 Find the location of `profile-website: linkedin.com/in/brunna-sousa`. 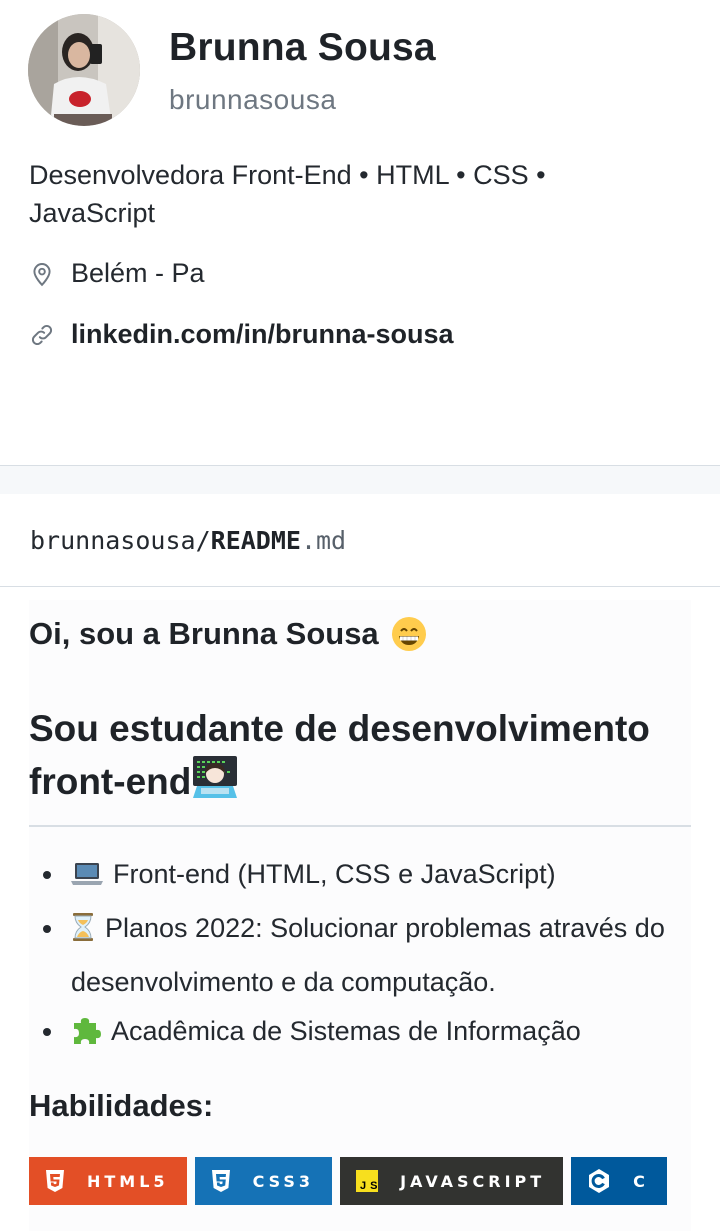

profile-website: linkedin.com/in/brunna-sousa is located at coordinates (241, 334).